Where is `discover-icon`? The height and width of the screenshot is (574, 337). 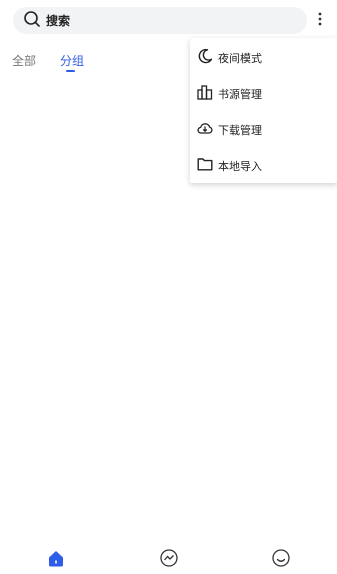 discover-icon is located at coordinates (169, 560).